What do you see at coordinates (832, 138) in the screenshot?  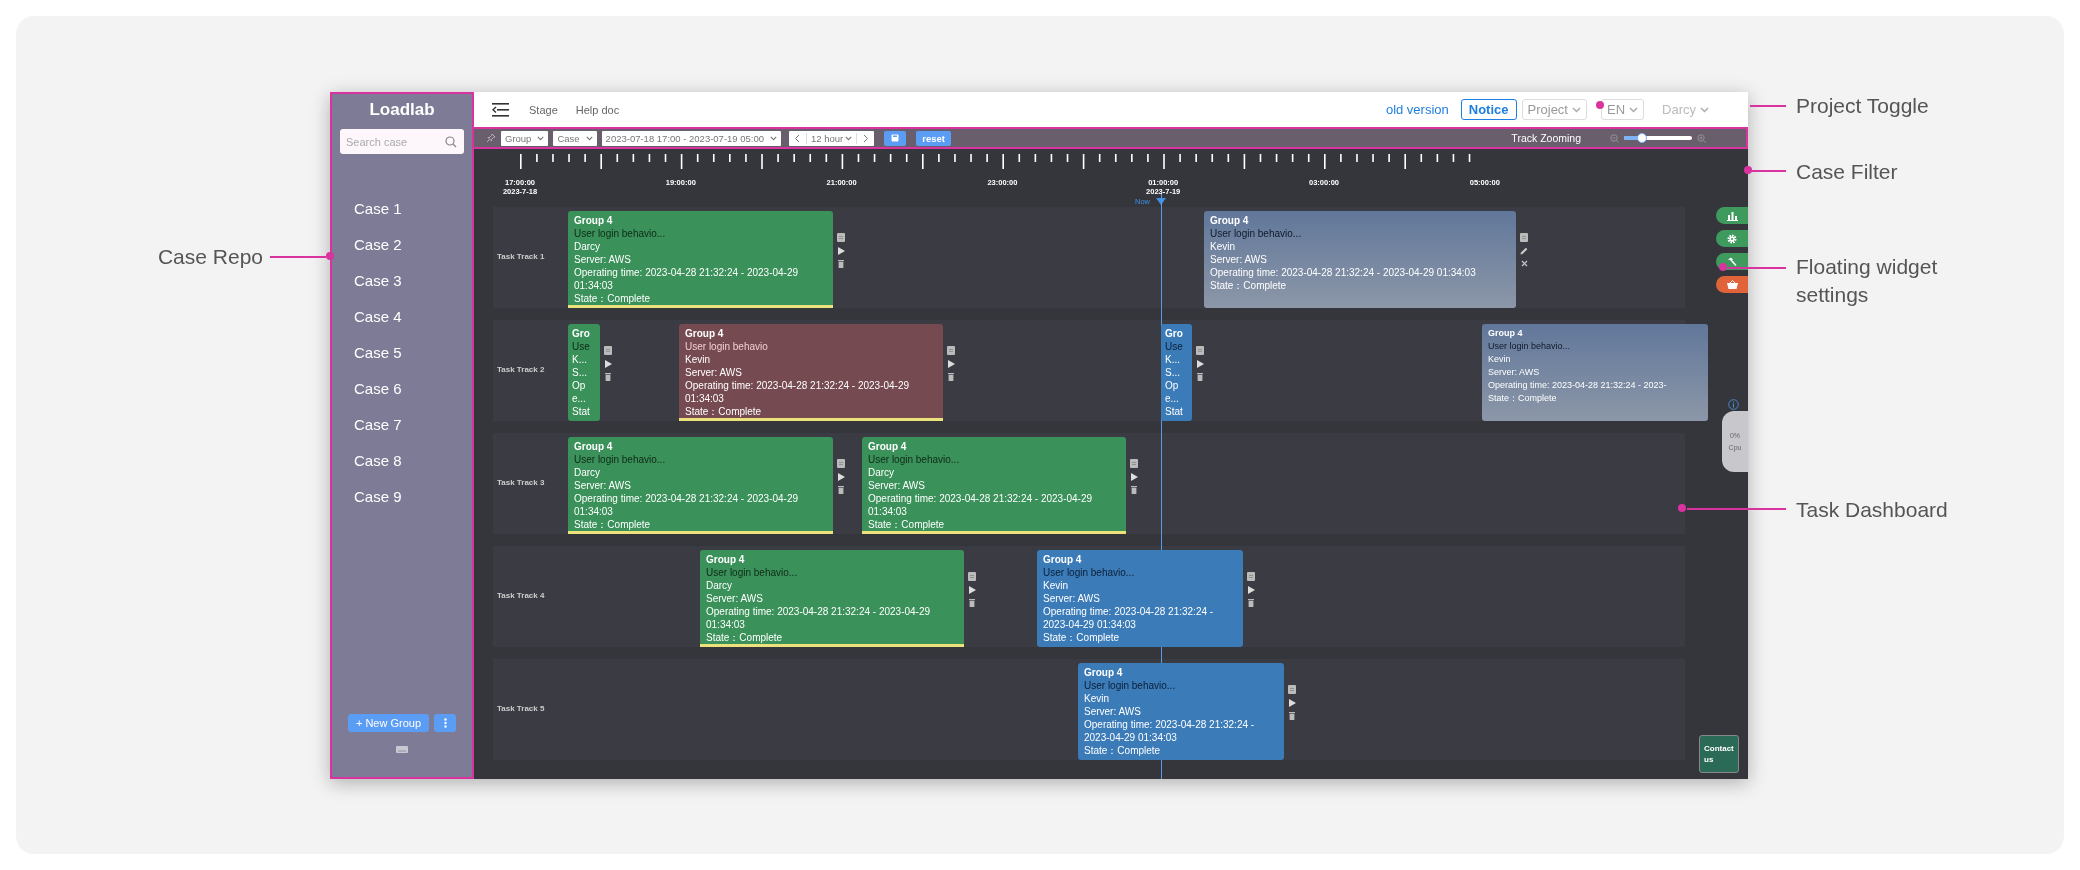 I see `time-step-dropdown: 12 hour` at bounding box center [832, 138].